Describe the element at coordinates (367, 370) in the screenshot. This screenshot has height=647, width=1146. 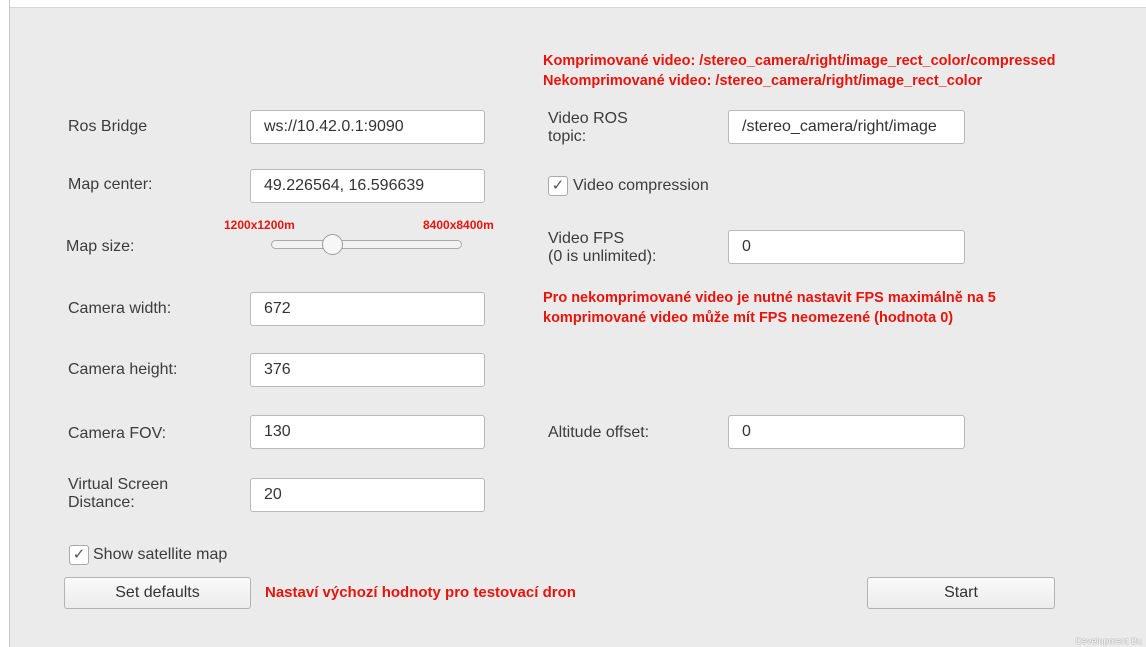
I see `camera-height-input: 376` at that location.